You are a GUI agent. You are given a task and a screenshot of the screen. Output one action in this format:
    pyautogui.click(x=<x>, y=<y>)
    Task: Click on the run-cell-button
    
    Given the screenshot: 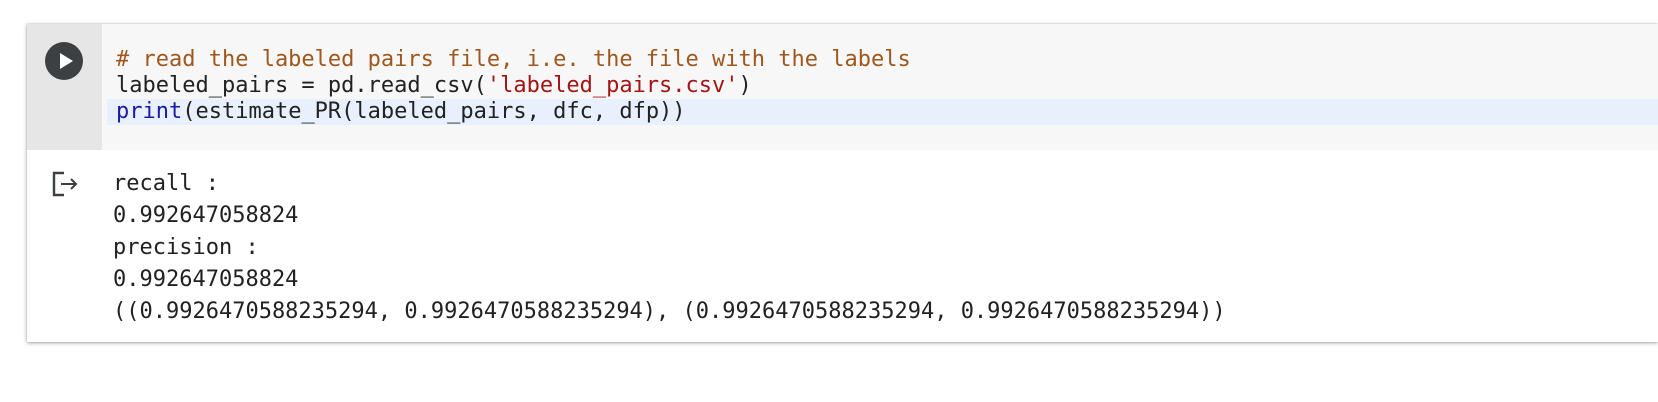 What is the action you would take?
    pyautogui.click(x=64, y=61)
    